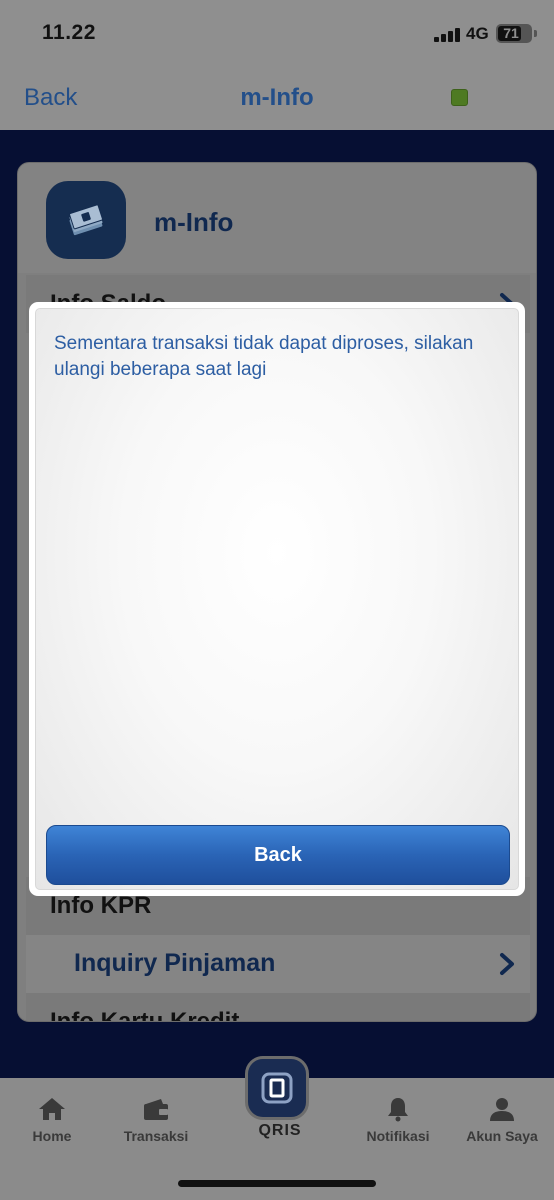 The width and height of the screenshot is (554, 1200). What do you see at coordinates (277, 1183) in the screenshot?
I see `home-indicator` at bounding box center [277, 1183].